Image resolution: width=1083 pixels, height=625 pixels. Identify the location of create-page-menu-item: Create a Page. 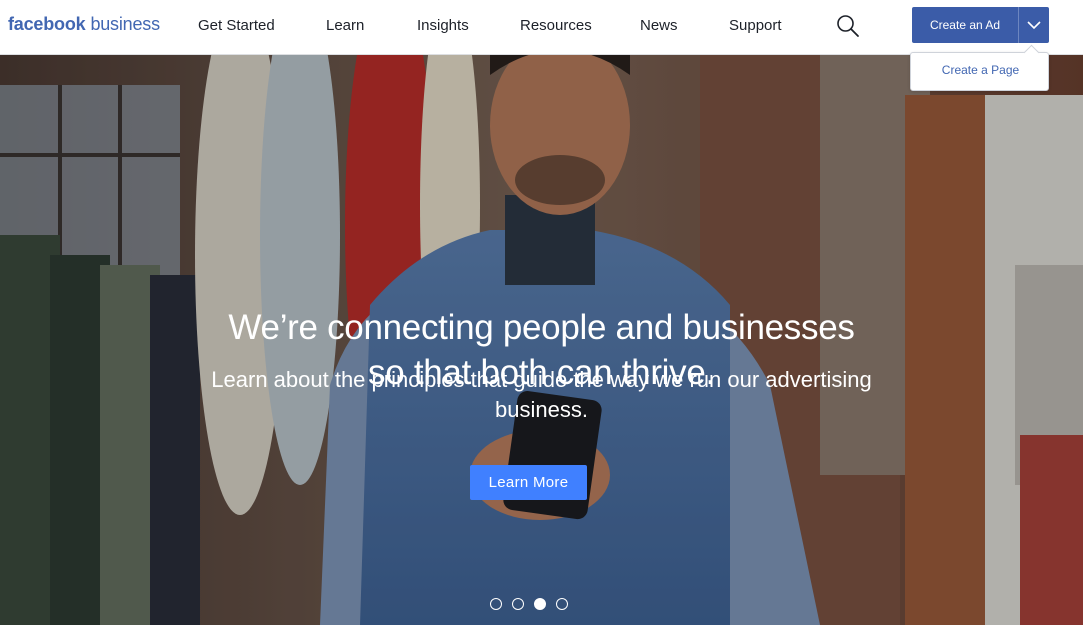
(980, 70).